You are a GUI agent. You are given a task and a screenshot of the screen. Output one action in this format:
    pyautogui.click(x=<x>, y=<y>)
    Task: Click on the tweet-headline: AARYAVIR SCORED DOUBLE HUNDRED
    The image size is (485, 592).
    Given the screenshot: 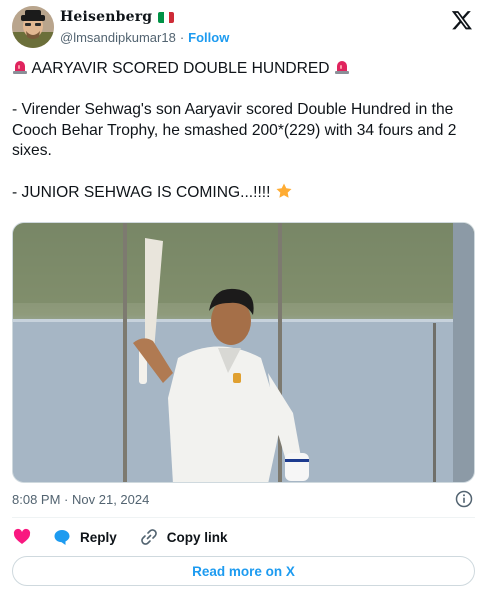 What is the action you would take?
    pyautogui.click(x=180, y=68)
    